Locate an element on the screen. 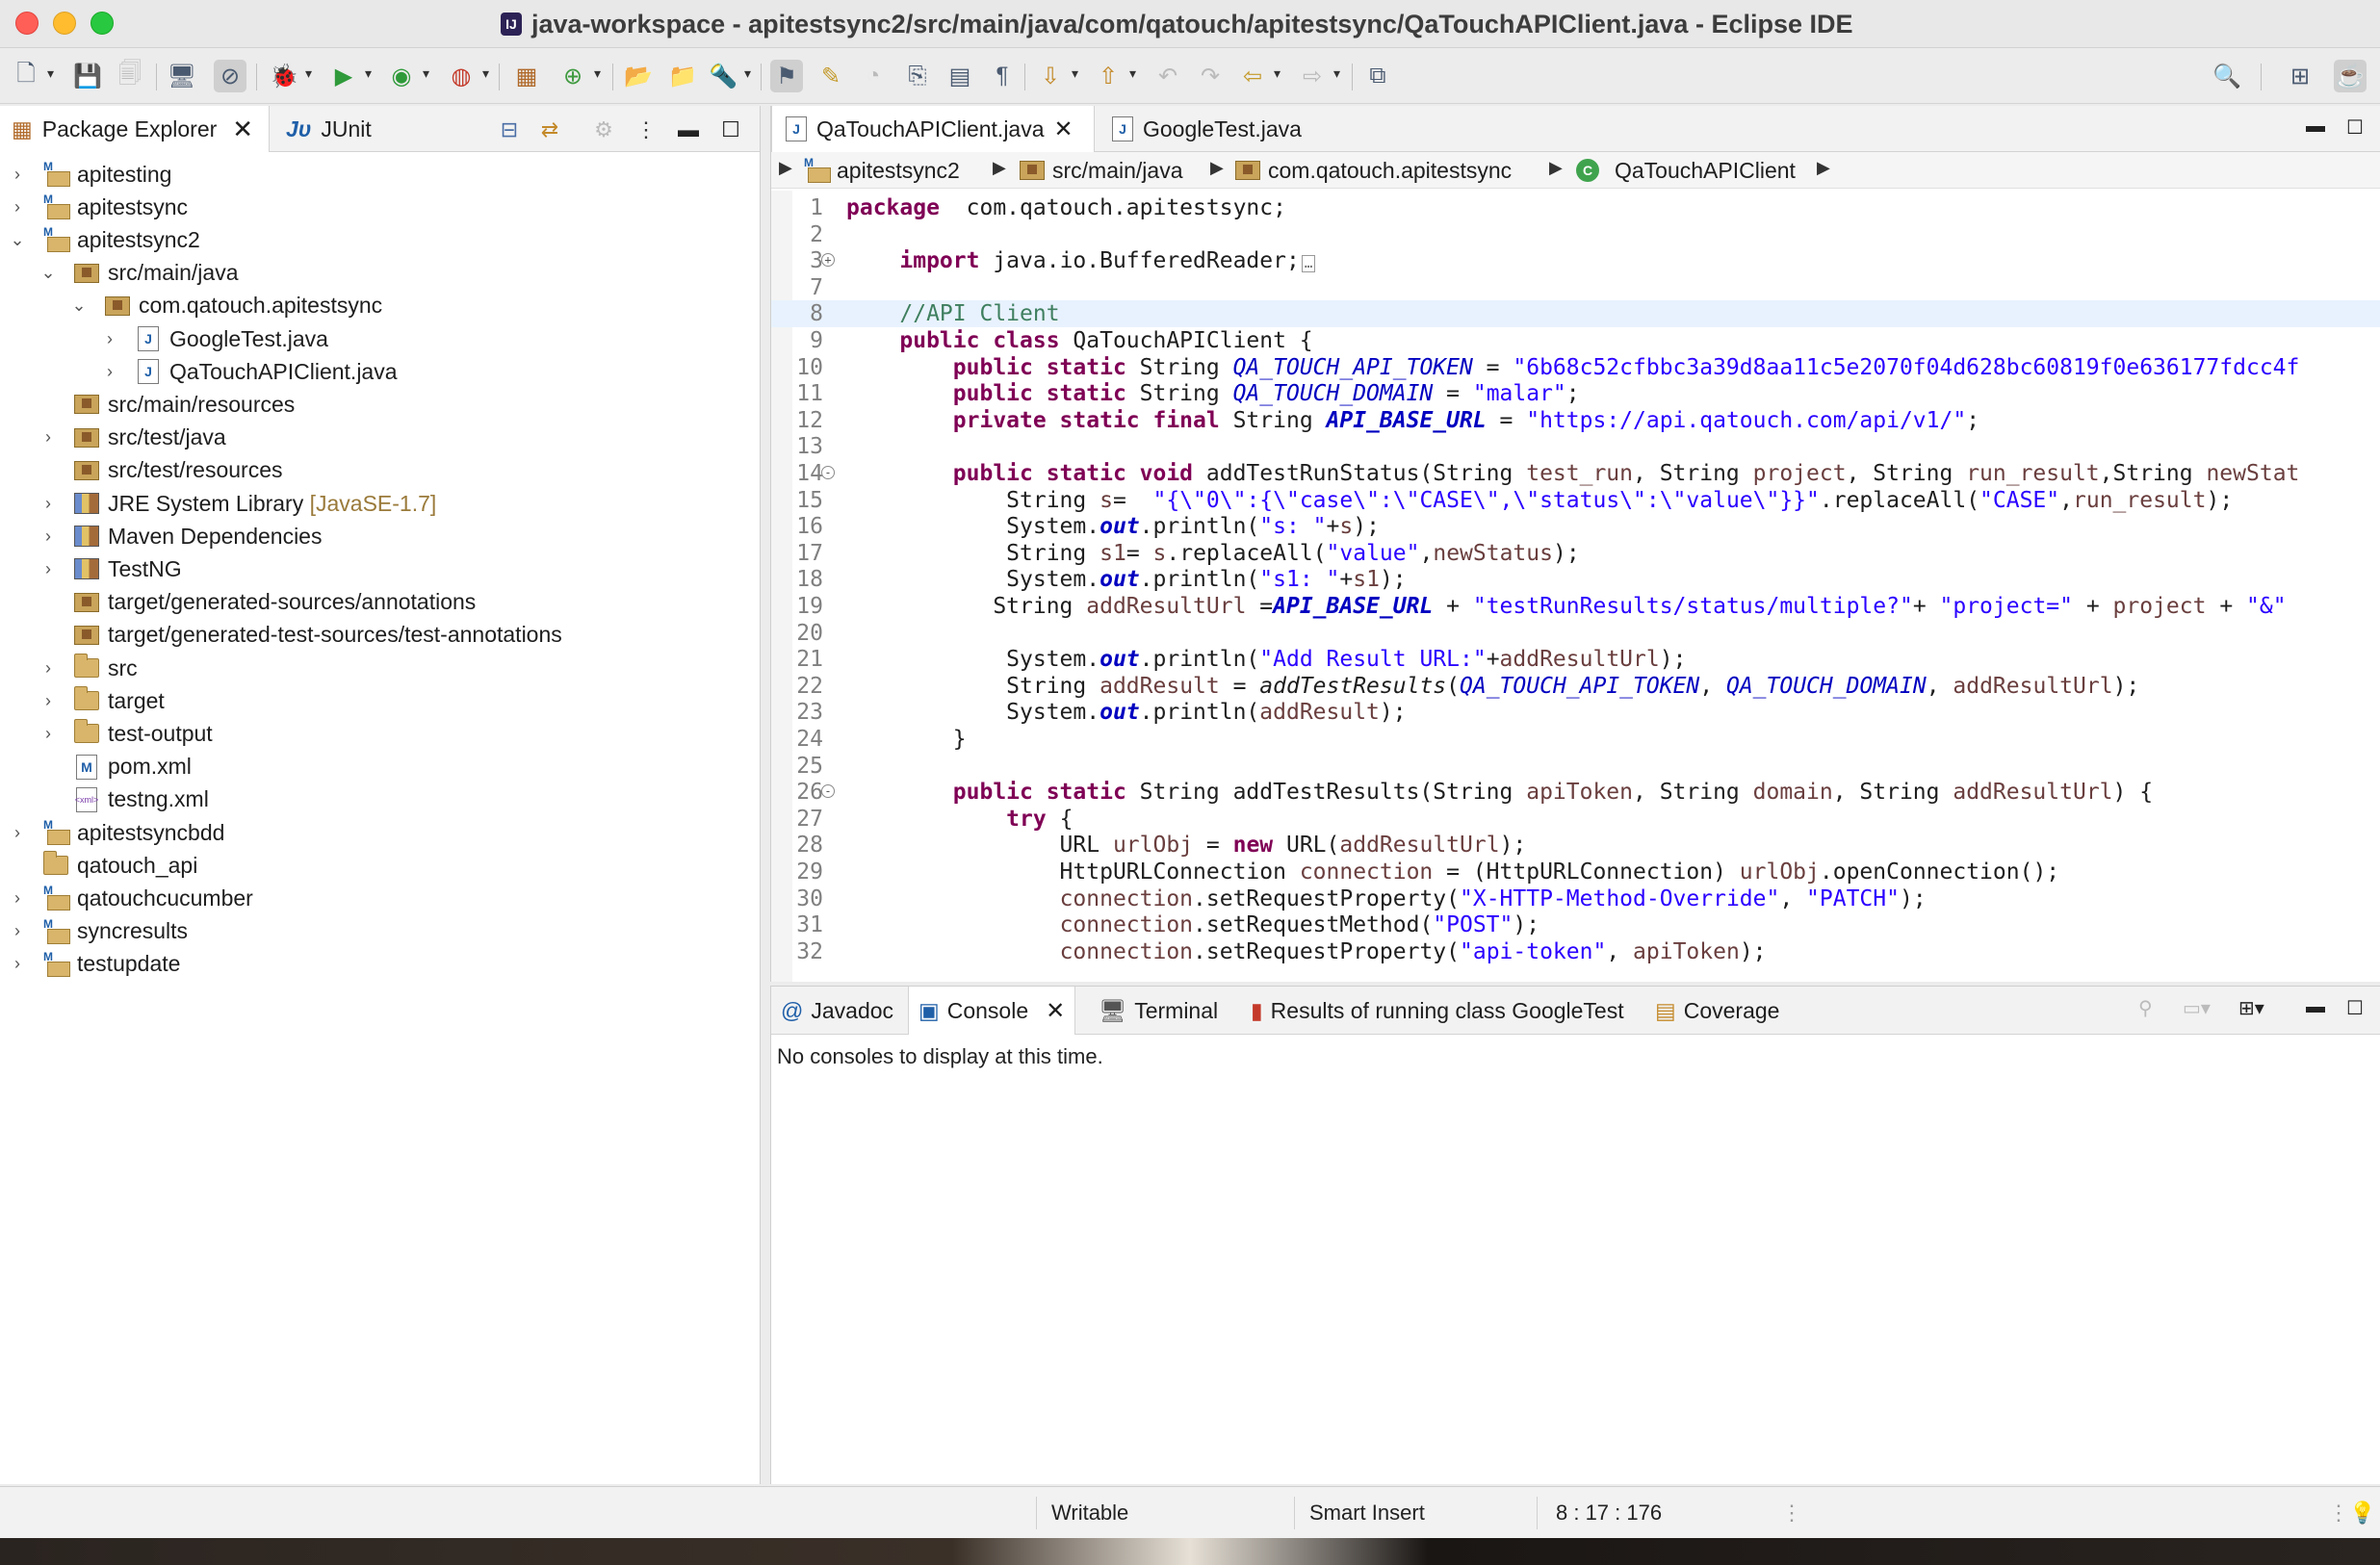  open-task-icon: 📁 is located at coordinates (683, 76).